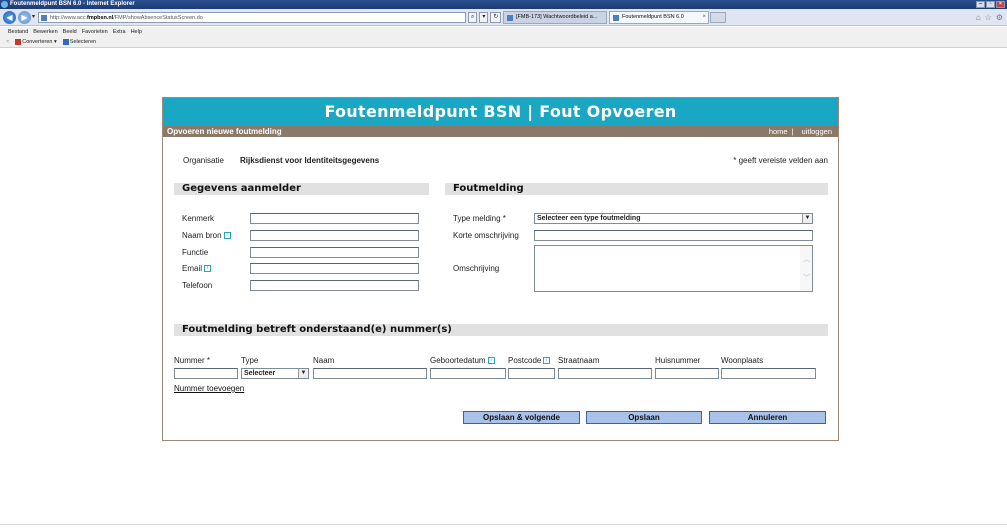 This screenshot has width=1007, height=528. I want to click on command-bar: × Converteren ▾ Selecteren, so click(503, 42).